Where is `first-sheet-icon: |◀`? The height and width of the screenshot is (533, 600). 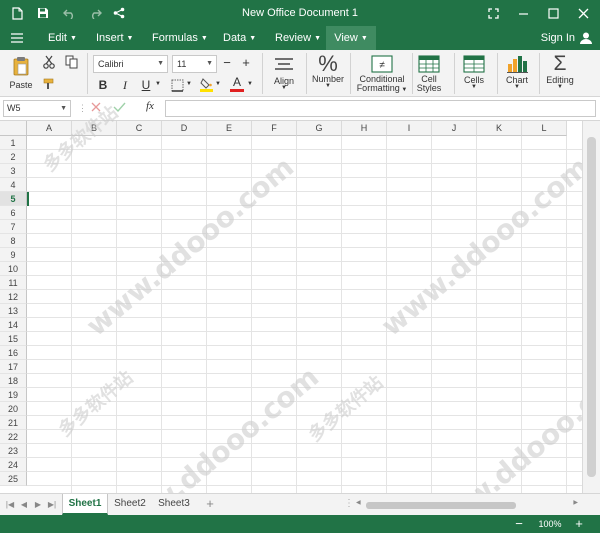
first-sheet-icon: |◀ is located at coordinates (10, 504).